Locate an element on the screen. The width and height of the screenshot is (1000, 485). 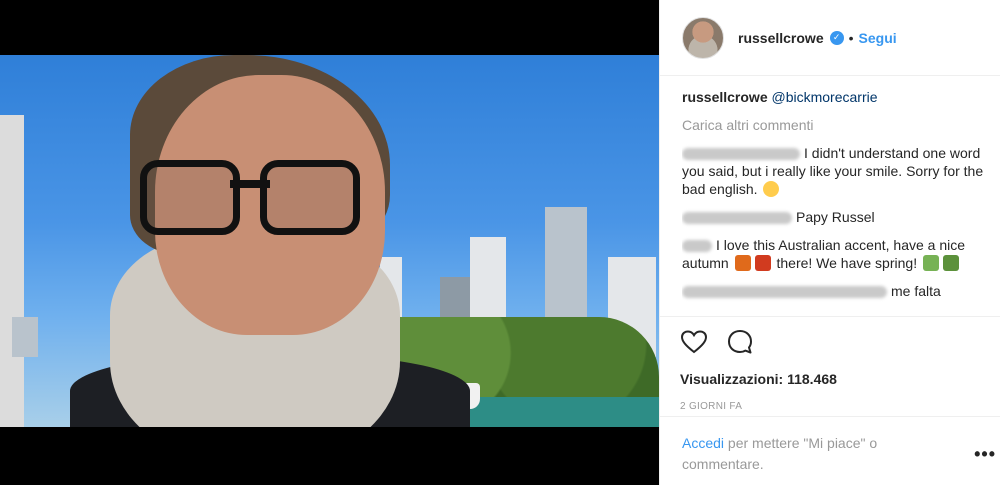
verified-badge-icon: ✓ is located at coordinates (836, 37).